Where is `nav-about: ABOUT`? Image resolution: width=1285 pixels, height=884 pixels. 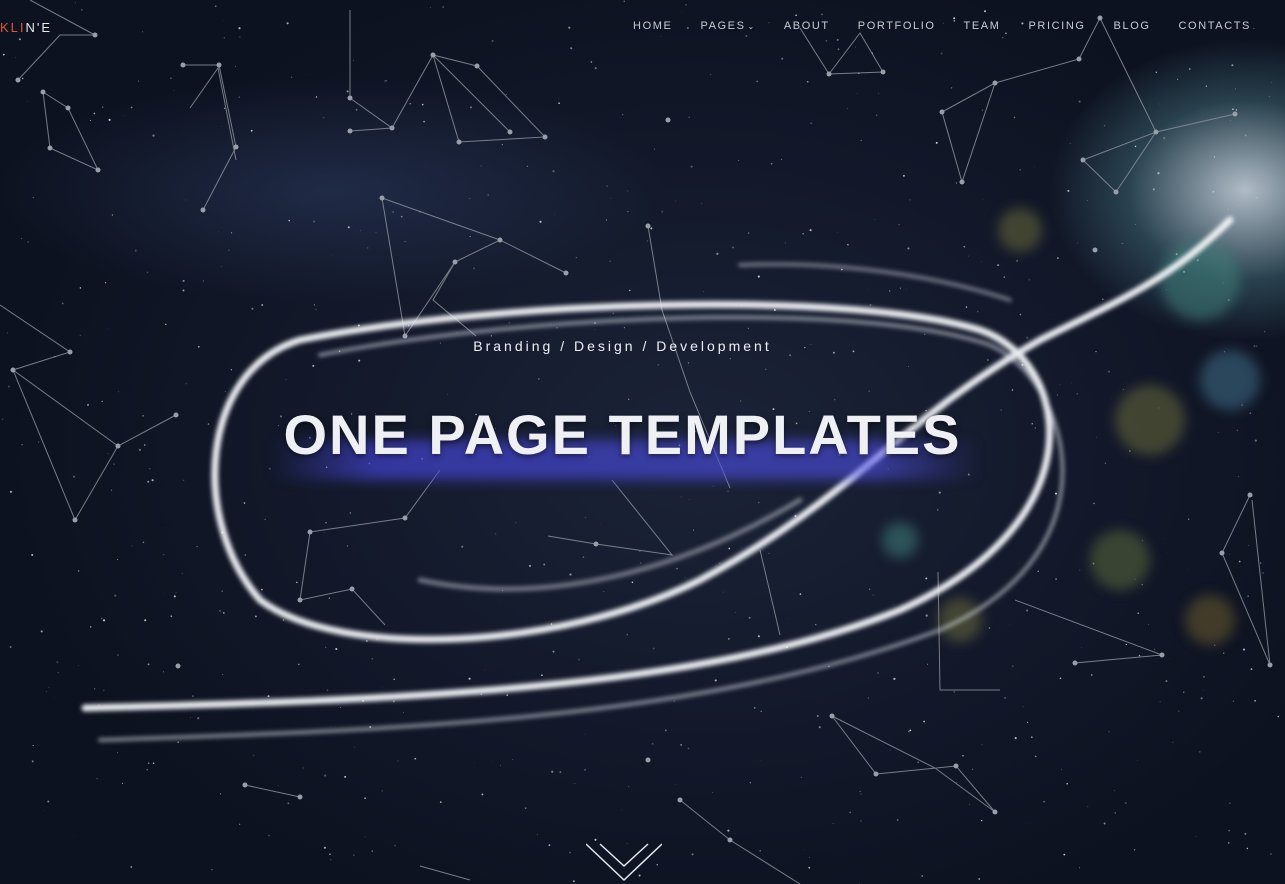
nav-about: ABOUT is located at coordinates (807, 26).